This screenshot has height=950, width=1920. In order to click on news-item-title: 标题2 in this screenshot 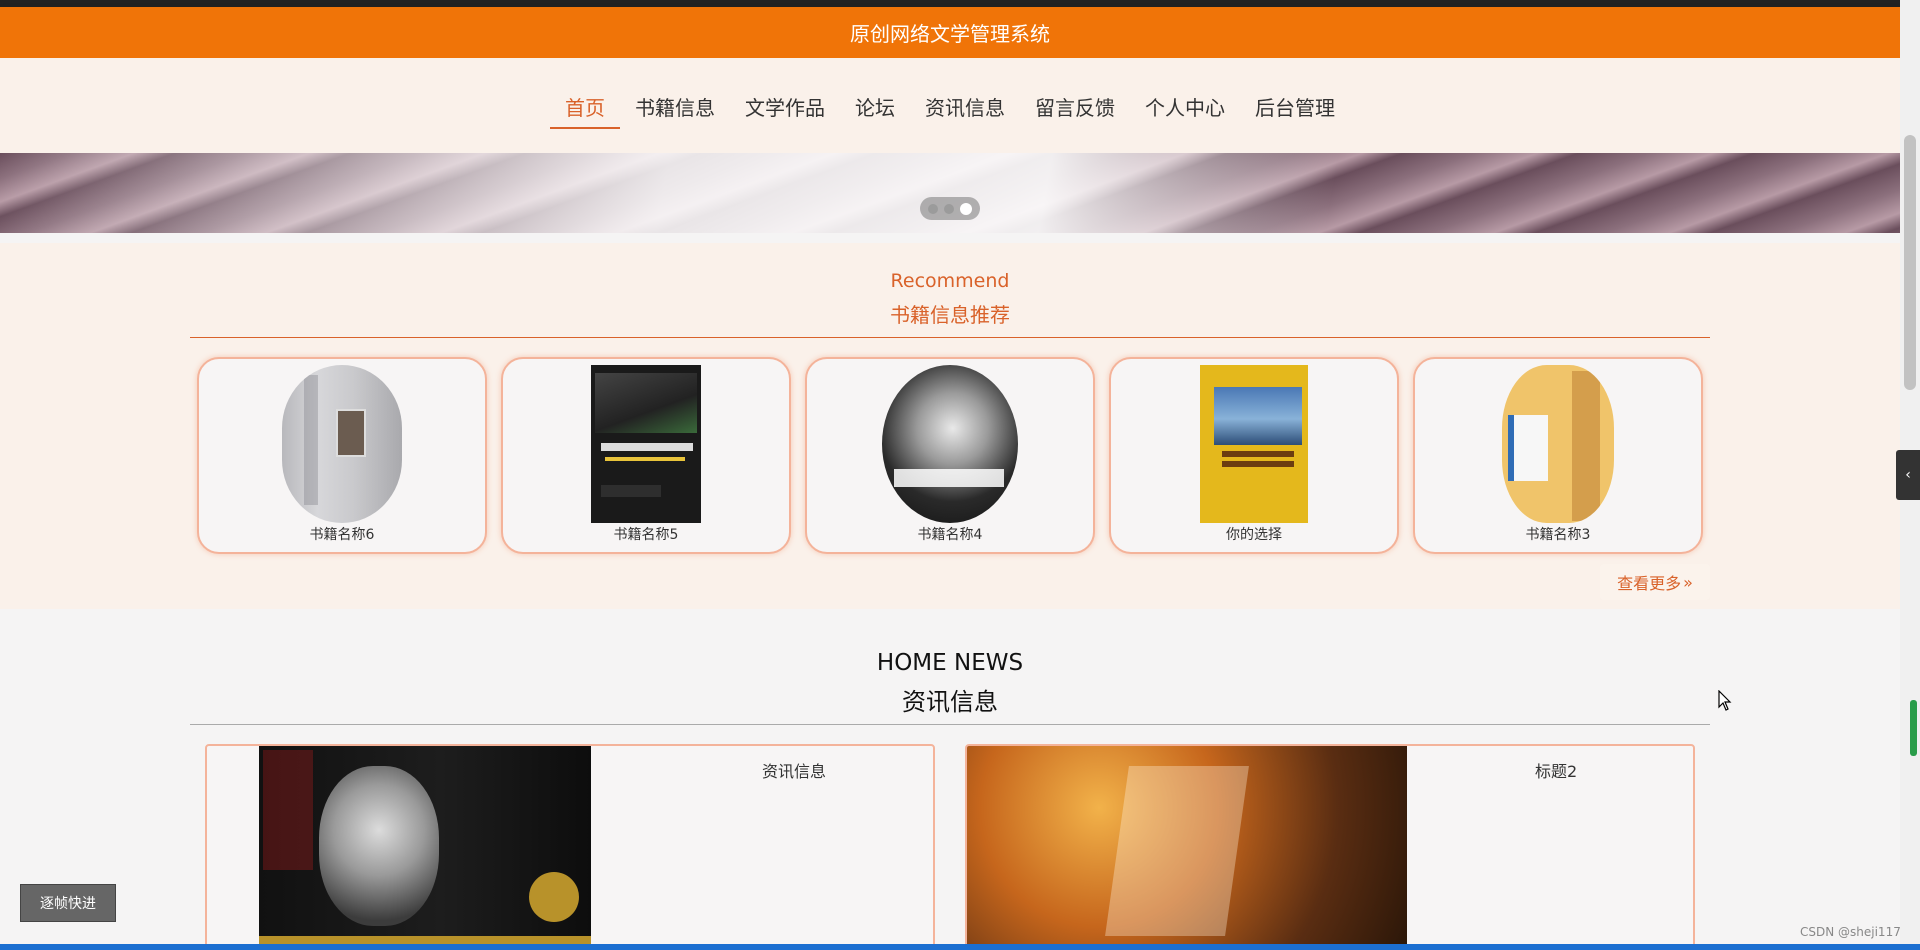, I will do `click(1556, 771)`.